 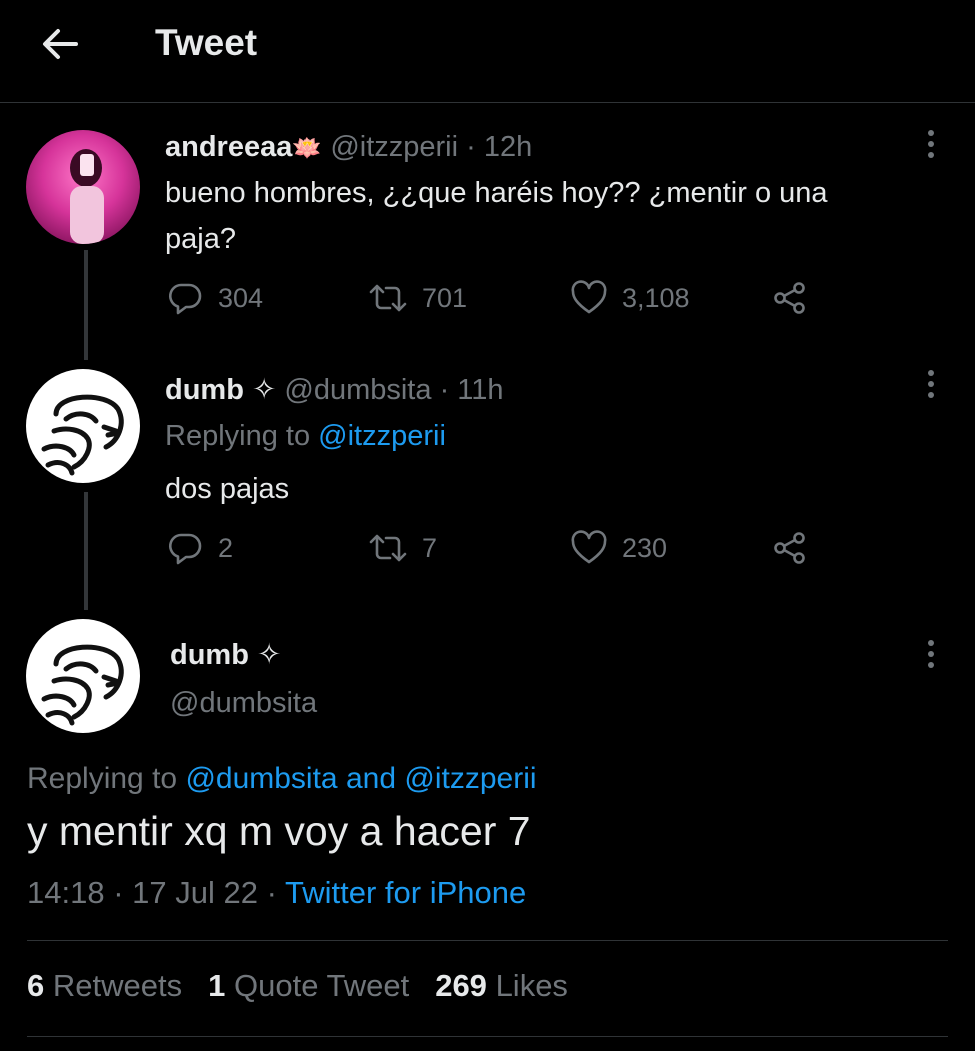 I want to click on reply-button: 2, so click(x=199, y=548).